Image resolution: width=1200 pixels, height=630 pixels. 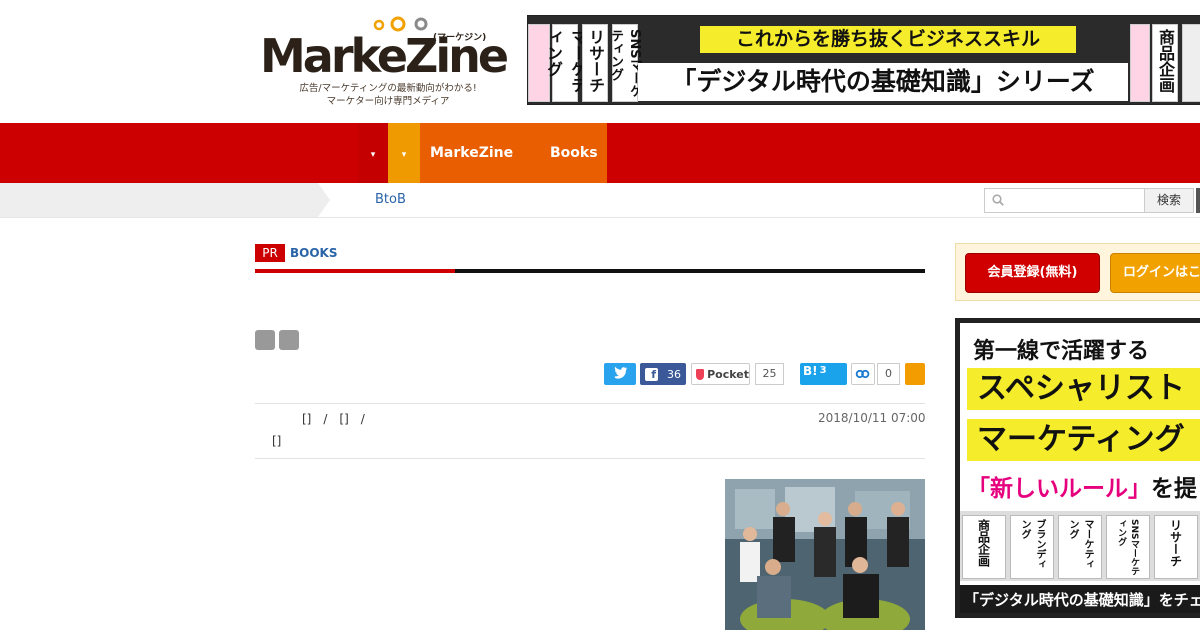 I want to click on publish-date: 2018/10/11 07:00, so click(x=872, y=418).